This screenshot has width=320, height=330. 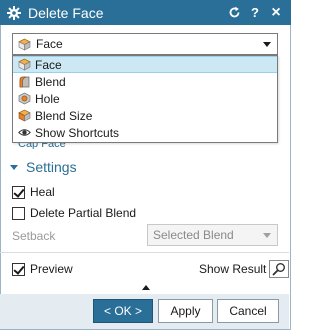 I want to click on dropdown-item-hole: Hole, so click(x=145, y=98).